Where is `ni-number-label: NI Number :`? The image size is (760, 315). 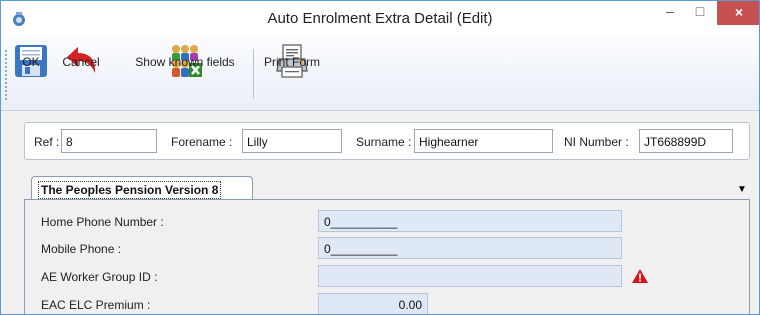
ni-number-label: NI Number : is located at coordinates (596, 142).